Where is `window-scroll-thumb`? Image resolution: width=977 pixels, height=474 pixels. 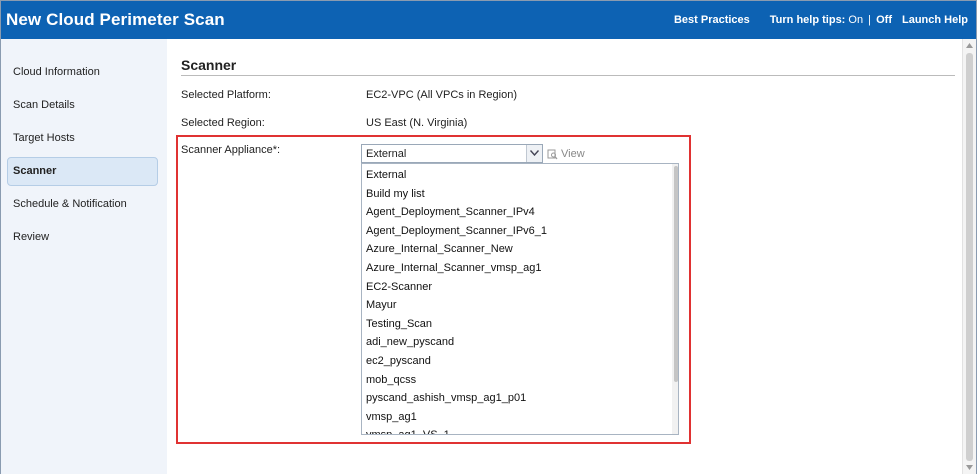
window-scroll-thumb is located at coordinates (969, 257).